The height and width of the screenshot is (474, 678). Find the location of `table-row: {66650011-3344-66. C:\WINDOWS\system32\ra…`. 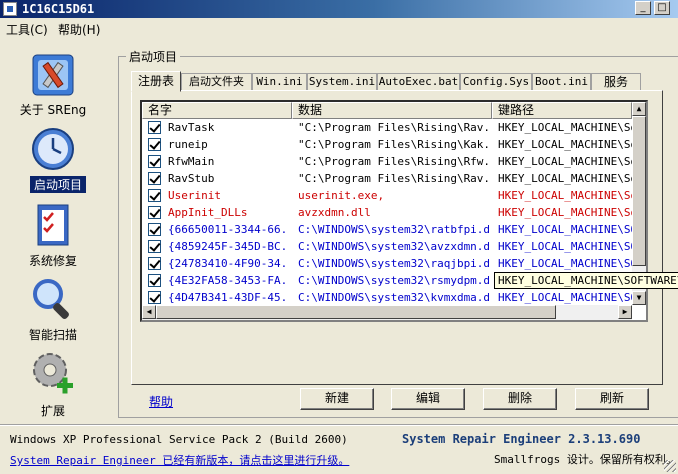

table-row: {66650011-3344-66. C:\WINDOWS\system32\ra… is located at coordinates (387, 229).